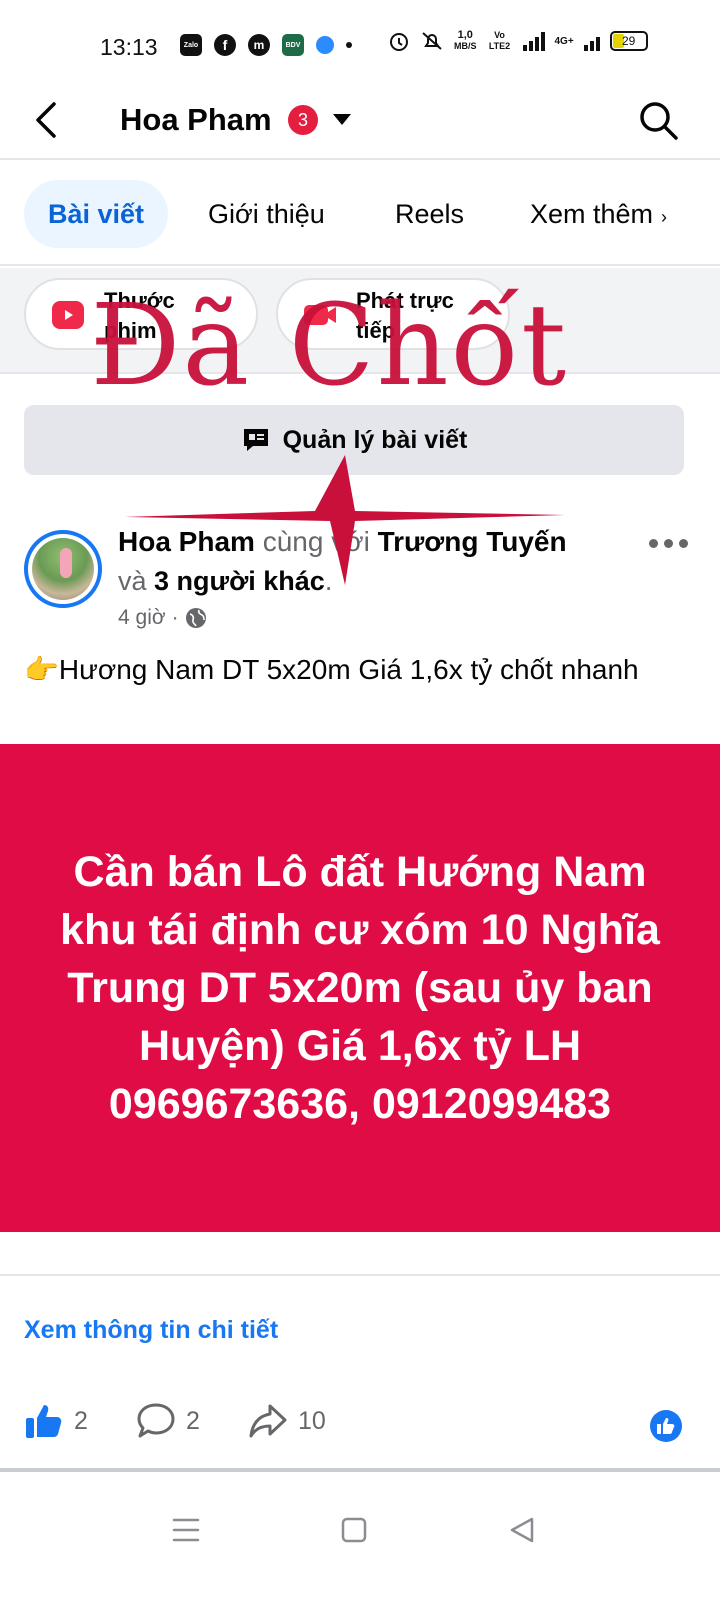 The height and width of the screenshot is (1600, 720). I want to click on battery-icon: 29, so click(628, 41).